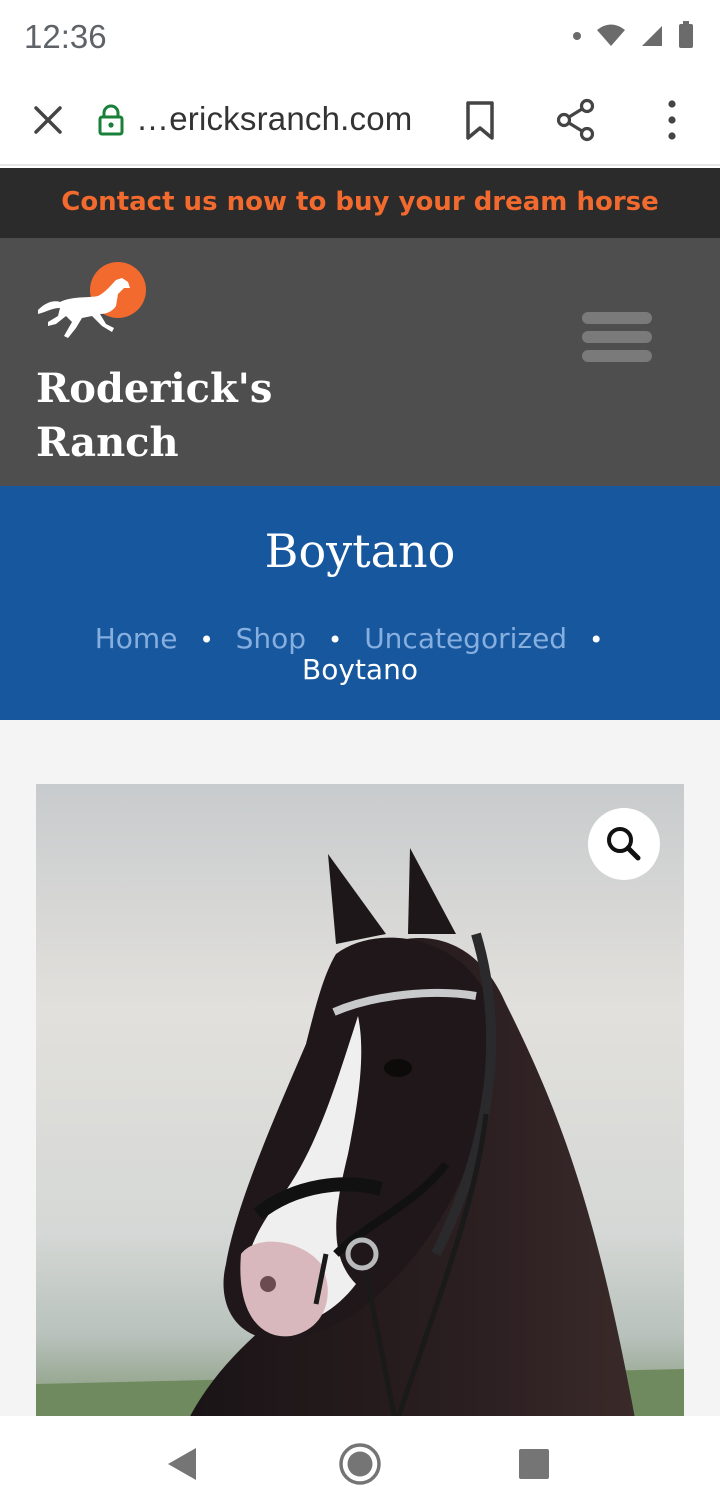 This screenshot has width=720, height=1512. I want to click on zoom-button, so click(624, 844).